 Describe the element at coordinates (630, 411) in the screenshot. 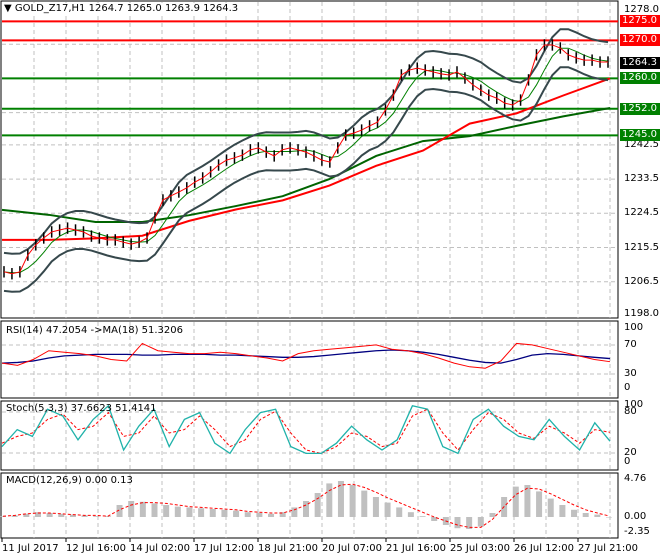

I see `stoch-tick: 80` at that location.